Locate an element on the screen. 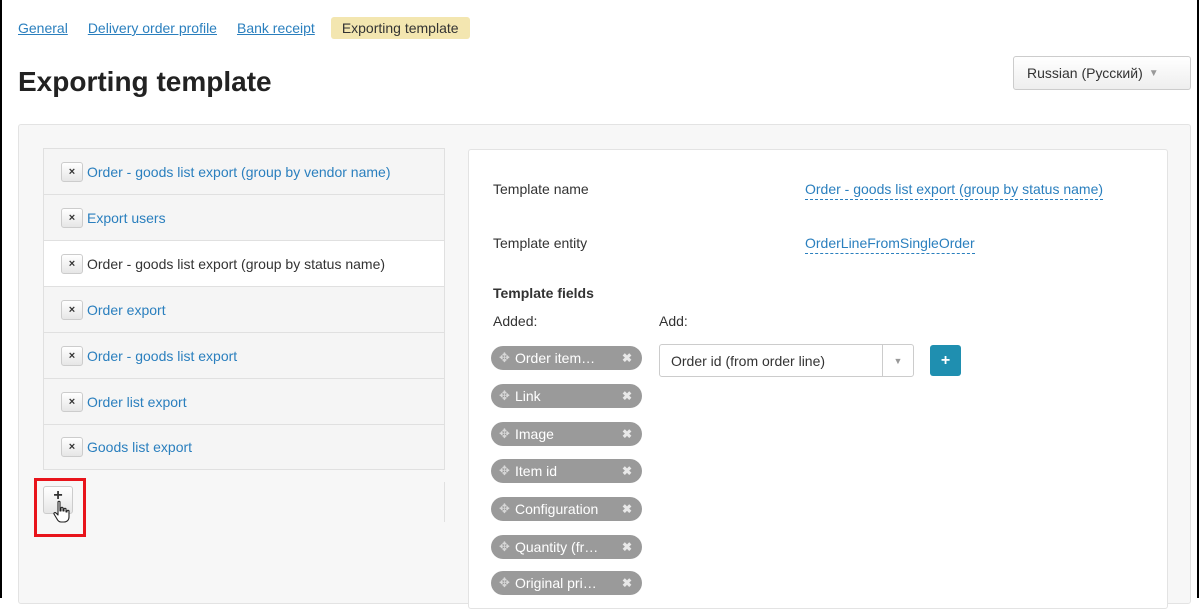  plus-icon: + is located at coordinates (945, 360).